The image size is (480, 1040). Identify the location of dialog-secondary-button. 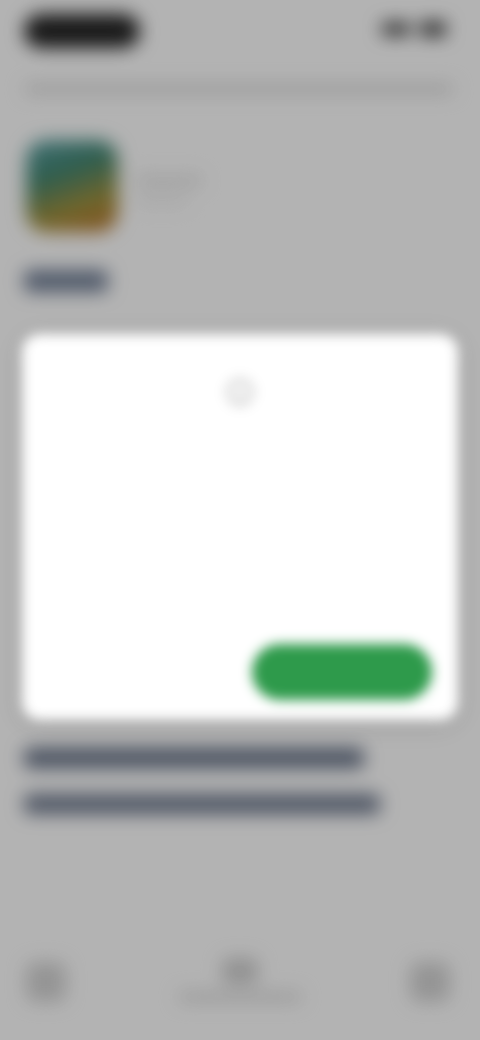
(142, 672).